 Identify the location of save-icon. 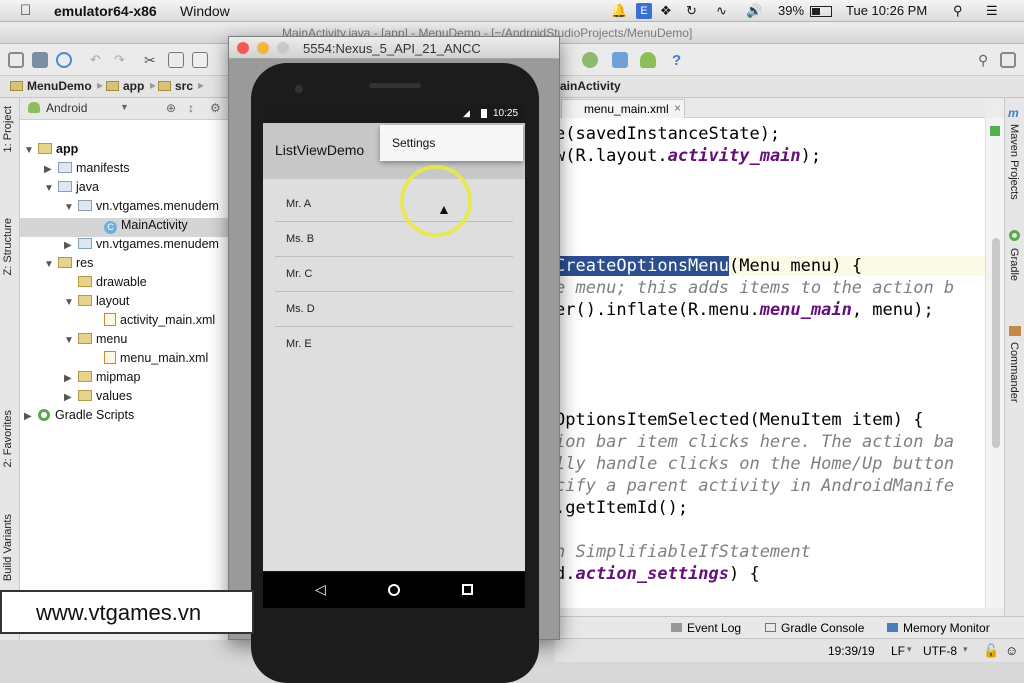
(40, 60).